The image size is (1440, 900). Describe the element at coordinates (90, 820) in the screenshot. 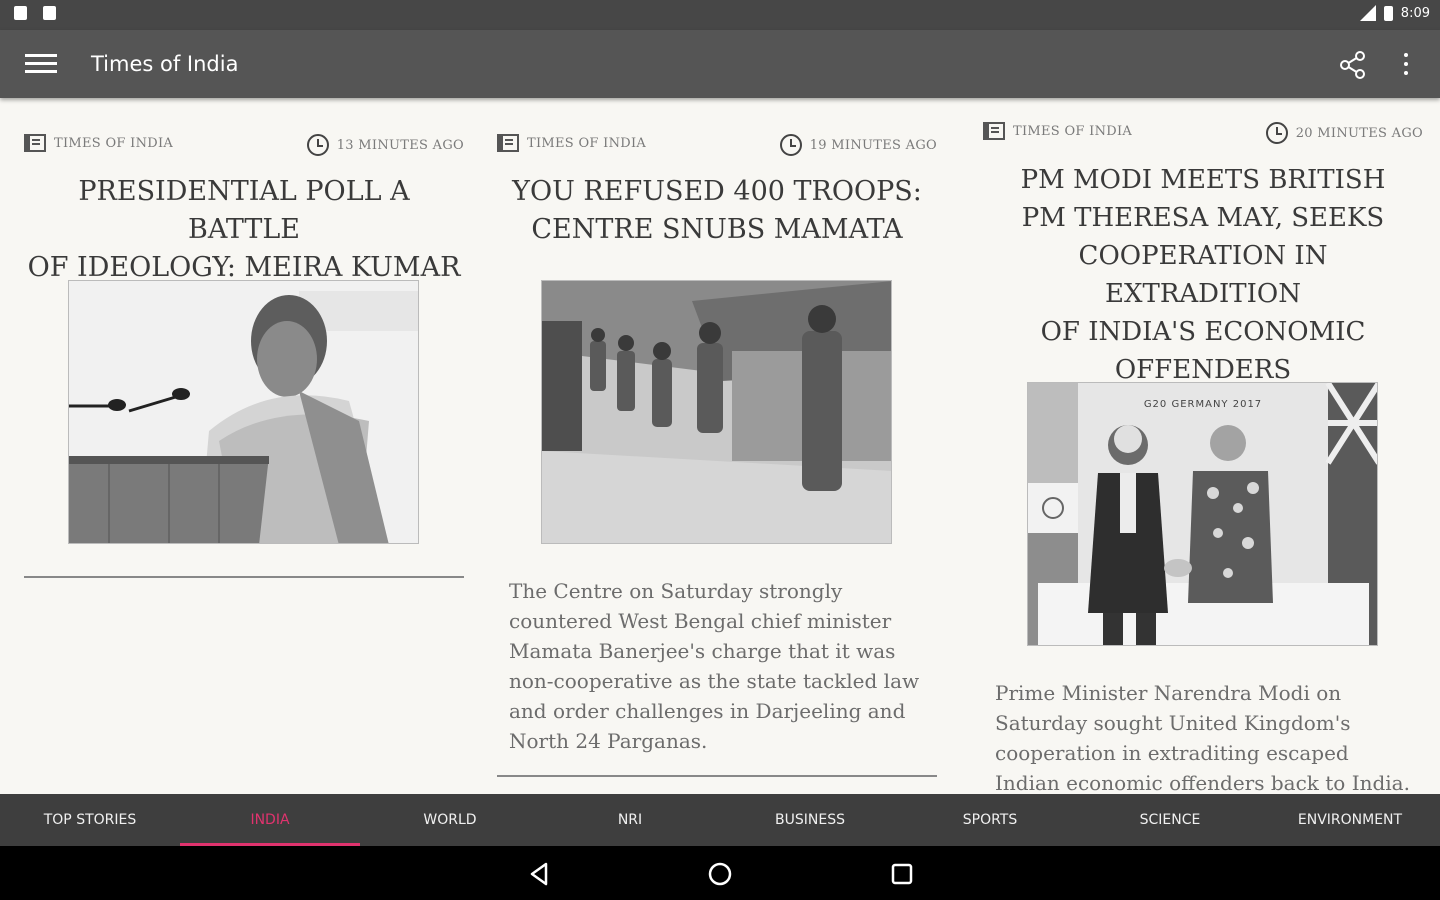

I see `tab-top-stories: TOP STORIES` at that location.